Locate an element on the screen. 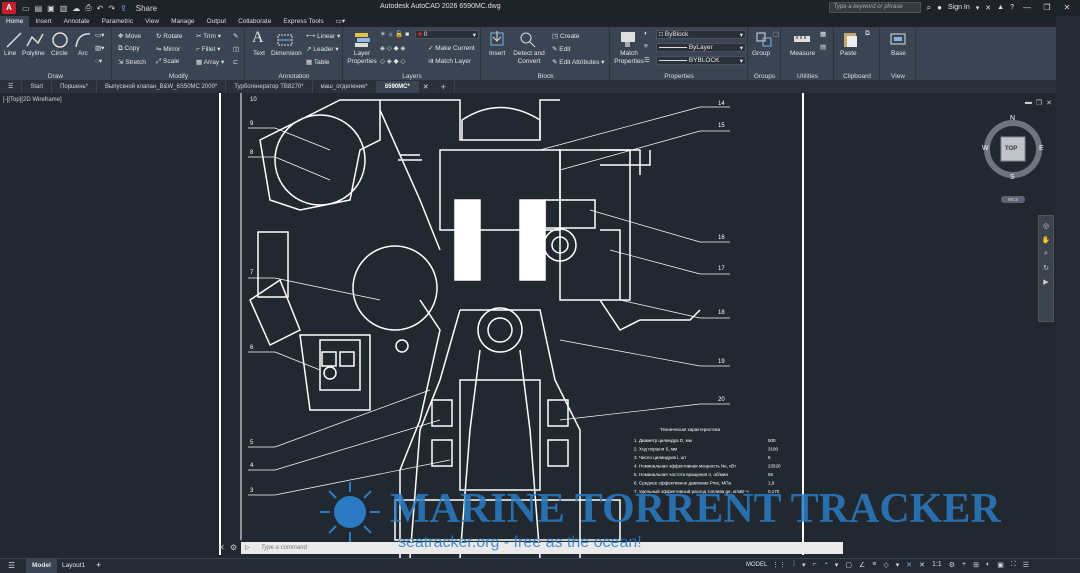 This screenshot has width=1080, height=573. document-tab: Турбогенератор ТВ8270* is located at coordinates (269, 87).